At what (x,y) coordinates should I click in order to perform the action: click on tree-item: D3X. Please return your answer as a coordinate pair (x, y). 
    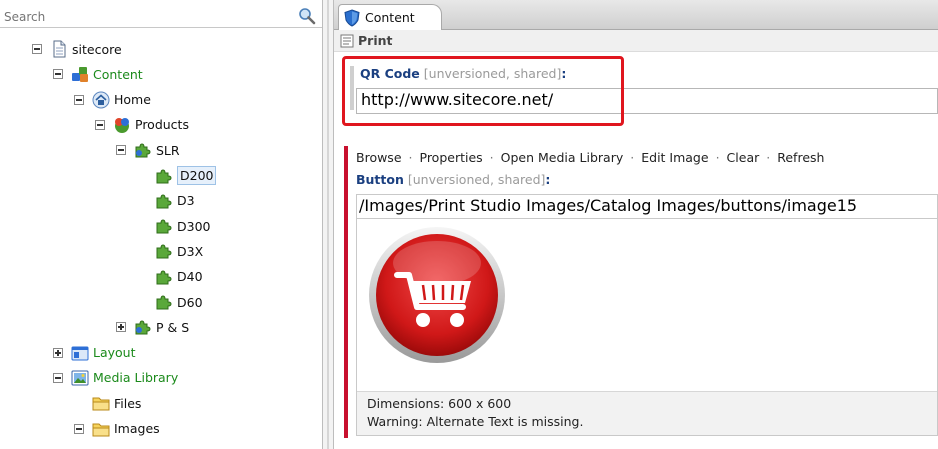
    Looking at the image, I should click on (170, 251).